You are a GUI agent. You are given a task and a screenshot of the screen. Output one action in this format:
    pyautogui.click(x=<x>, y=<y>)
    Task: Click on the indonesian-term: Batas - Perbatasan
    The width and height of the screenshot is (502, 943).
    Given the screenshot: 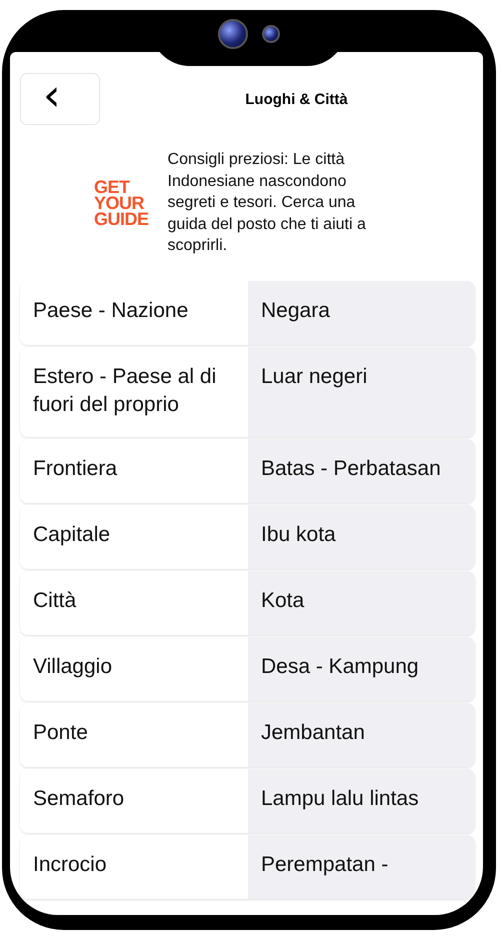 What is the action you would take?
    pyautogui.click(x=361, y=470)
    